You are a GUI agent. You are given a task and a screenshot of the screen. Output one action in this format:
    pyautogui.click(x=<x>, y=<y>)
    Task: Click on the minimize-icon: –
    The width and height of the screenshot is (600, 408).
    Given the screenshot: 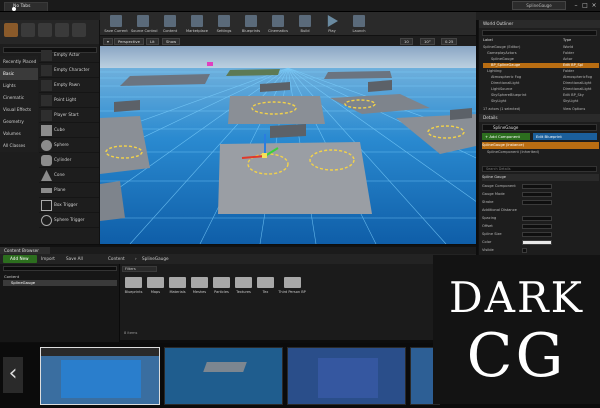 What is the action you would take?
    pyautogui.click(x=576, y=6)
    